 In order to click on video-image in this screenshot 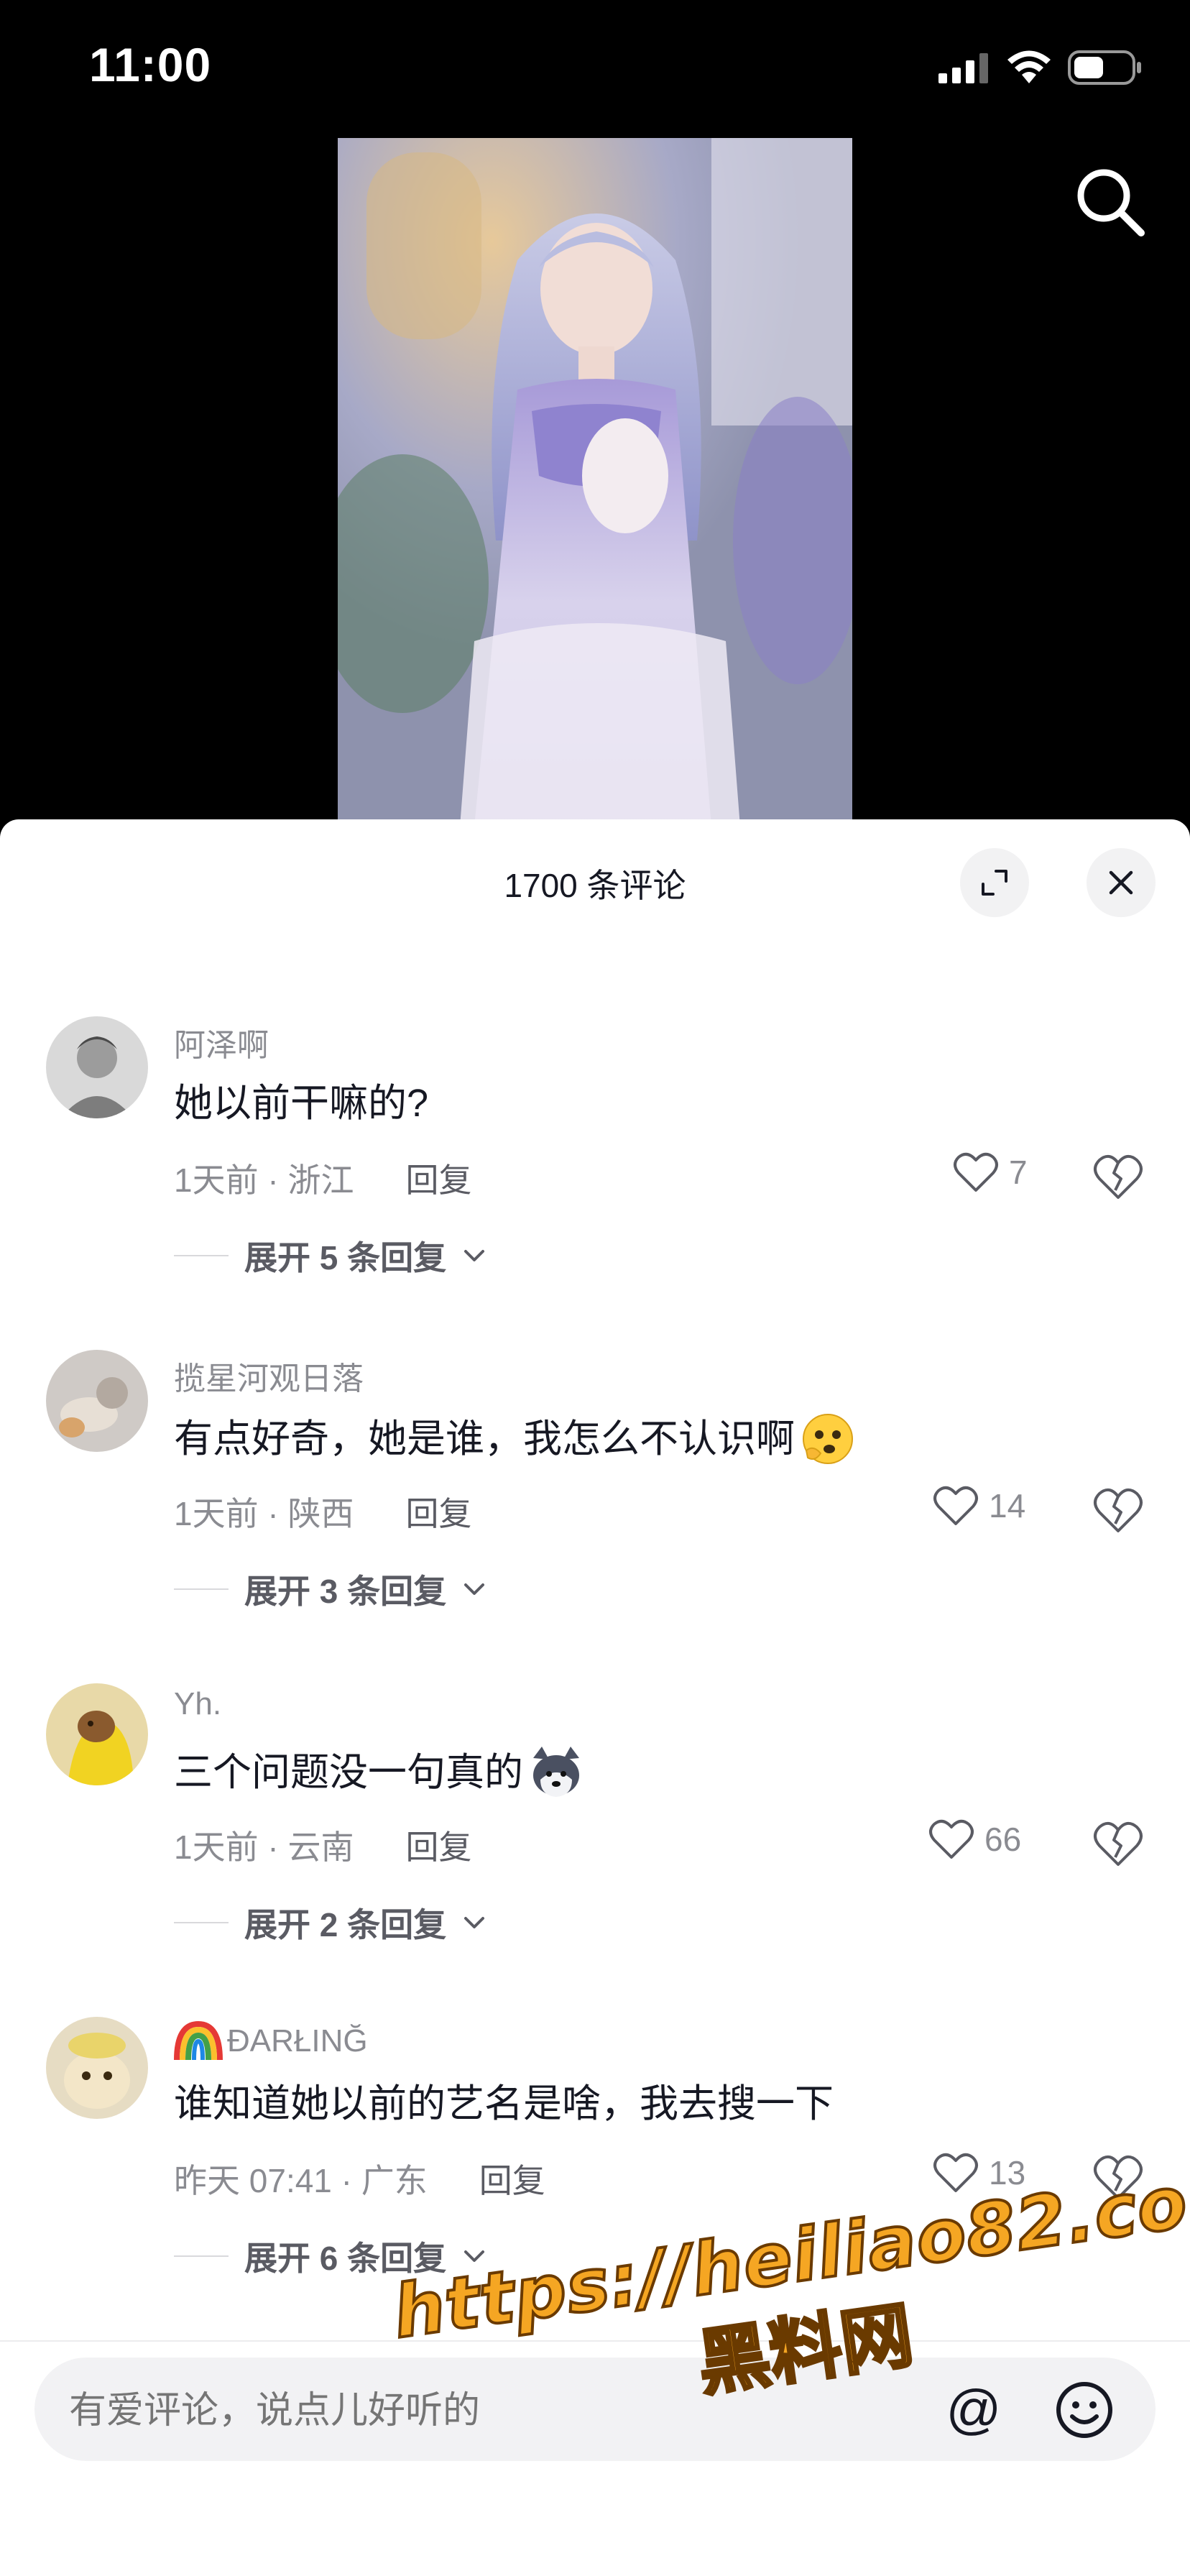, I will do `click(595, 482)`.